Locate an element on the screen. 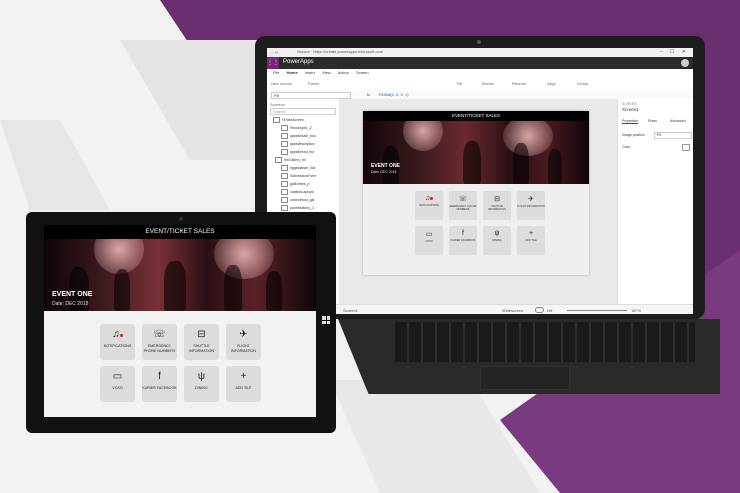 The image size is (740, 493). tree-item: controlHost_gal is located at coordinates (297, 200).